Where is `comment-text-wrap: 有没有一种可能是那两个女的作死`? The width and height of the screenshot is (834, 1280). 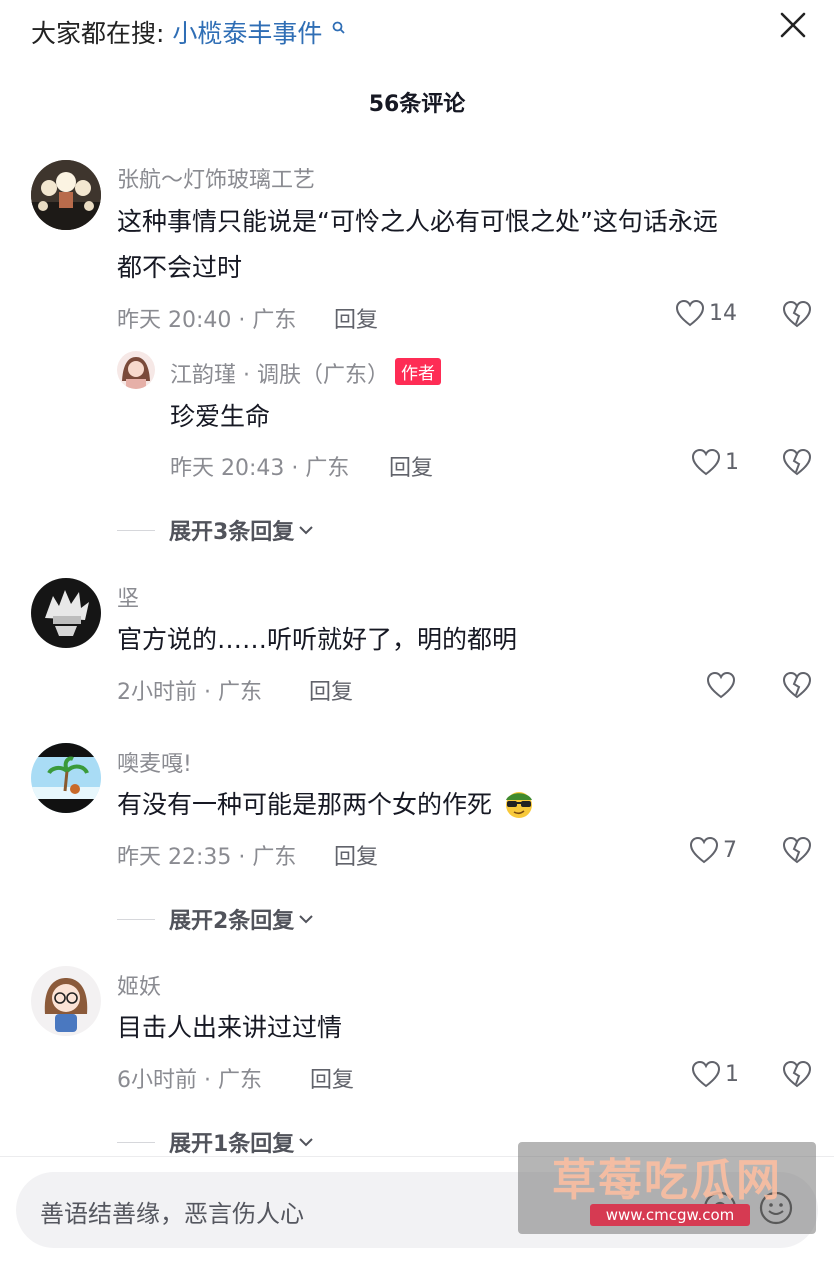 comment-text-wrap: 有没有一种可能是那两个女的作死 is located at coordinates (326, 805).